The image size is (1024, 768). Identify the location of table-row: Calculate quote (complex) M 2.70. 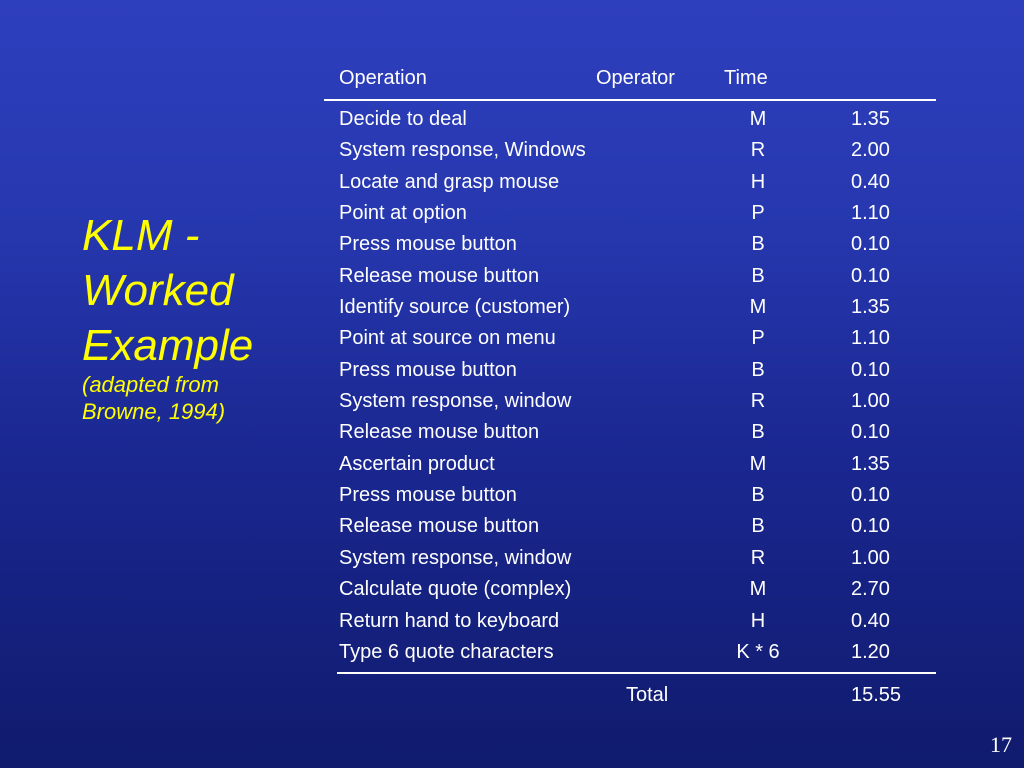
(512, 591).